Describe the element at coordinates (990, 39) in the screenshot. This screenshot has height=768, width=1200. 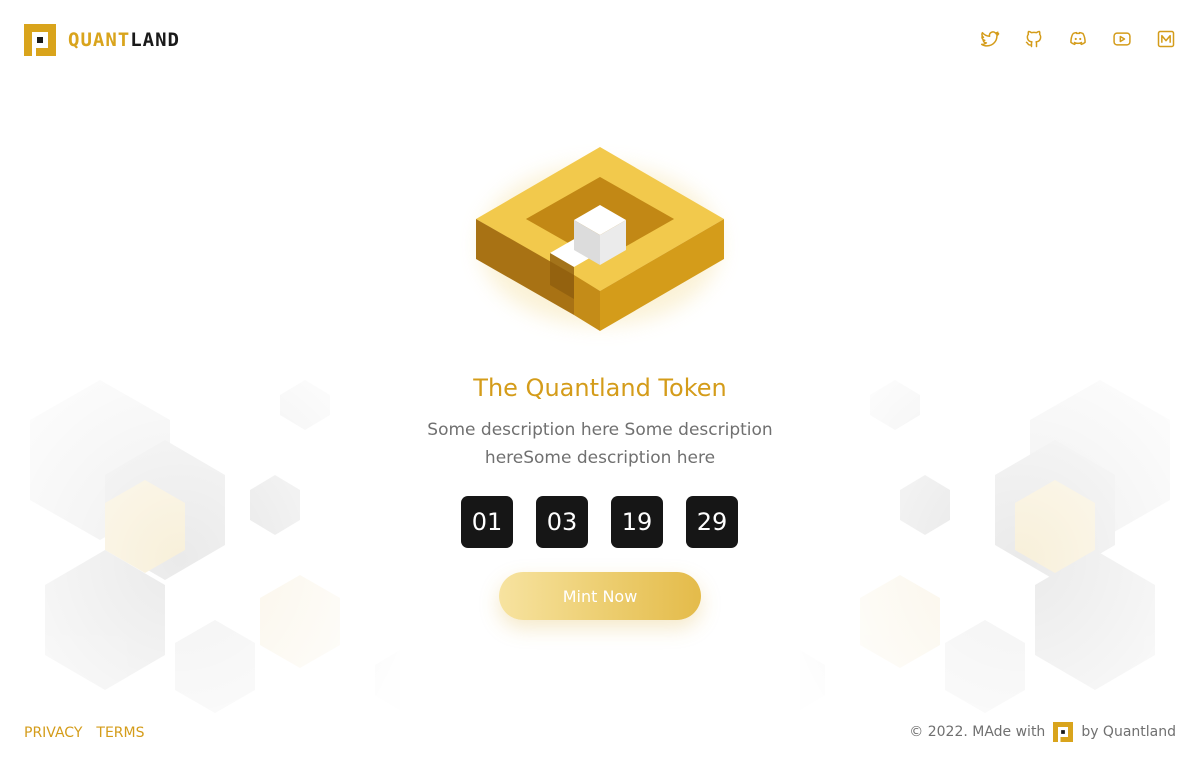
I see `twitter-icon` at that location.